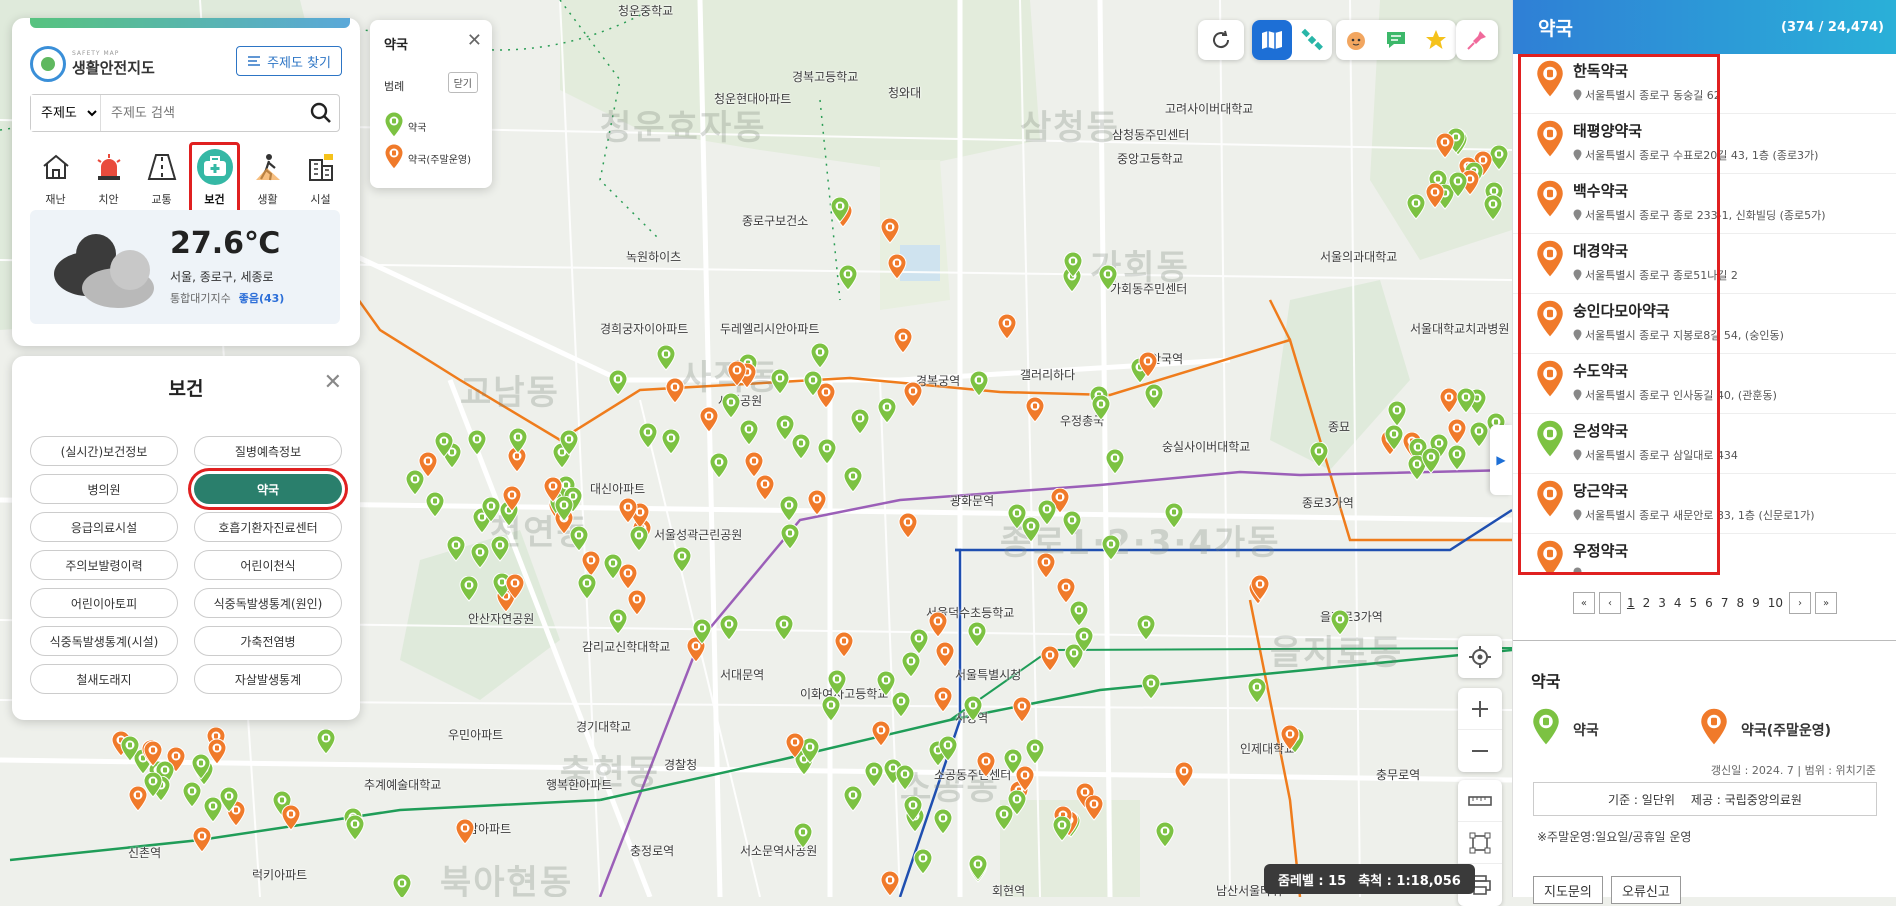  I want to click on search-button, so click(321, 113).